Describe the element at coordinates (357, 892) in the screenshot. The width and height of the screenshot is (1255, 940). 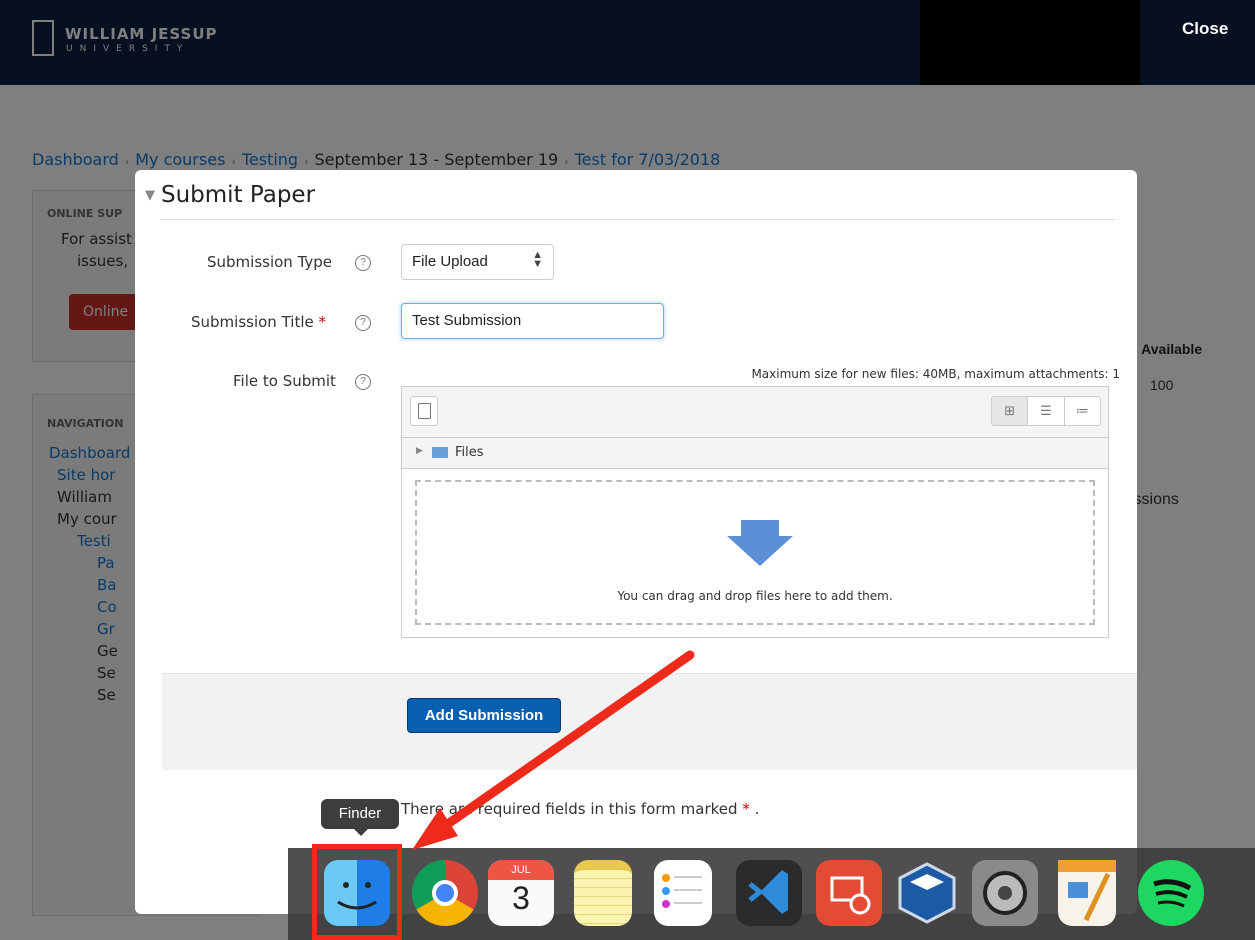
I see `annotation-highlight-box` at that location.